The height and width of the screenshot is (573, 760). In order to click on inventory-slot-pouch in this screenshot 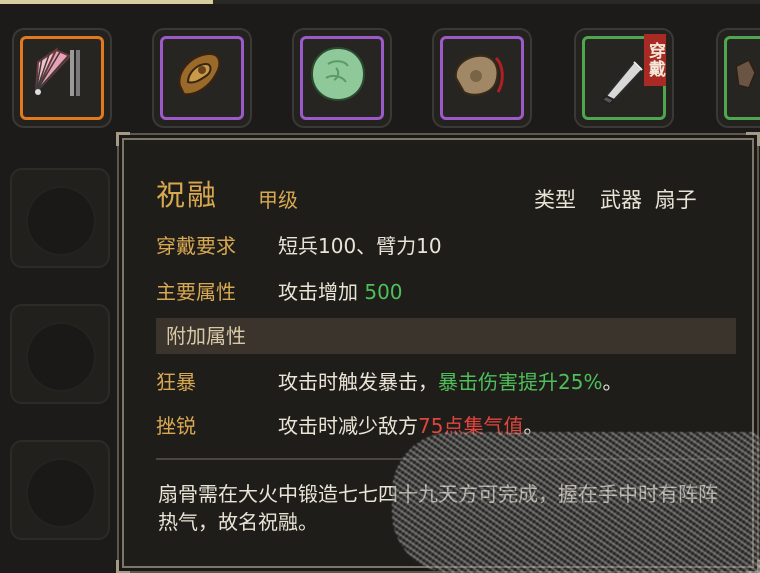, I will do `click(482, 78)`.